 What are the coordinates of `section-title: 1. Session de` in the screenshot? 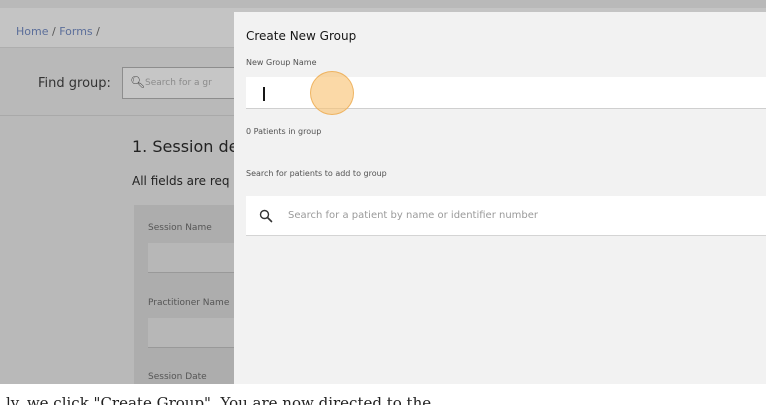 It's located at (185, 146).